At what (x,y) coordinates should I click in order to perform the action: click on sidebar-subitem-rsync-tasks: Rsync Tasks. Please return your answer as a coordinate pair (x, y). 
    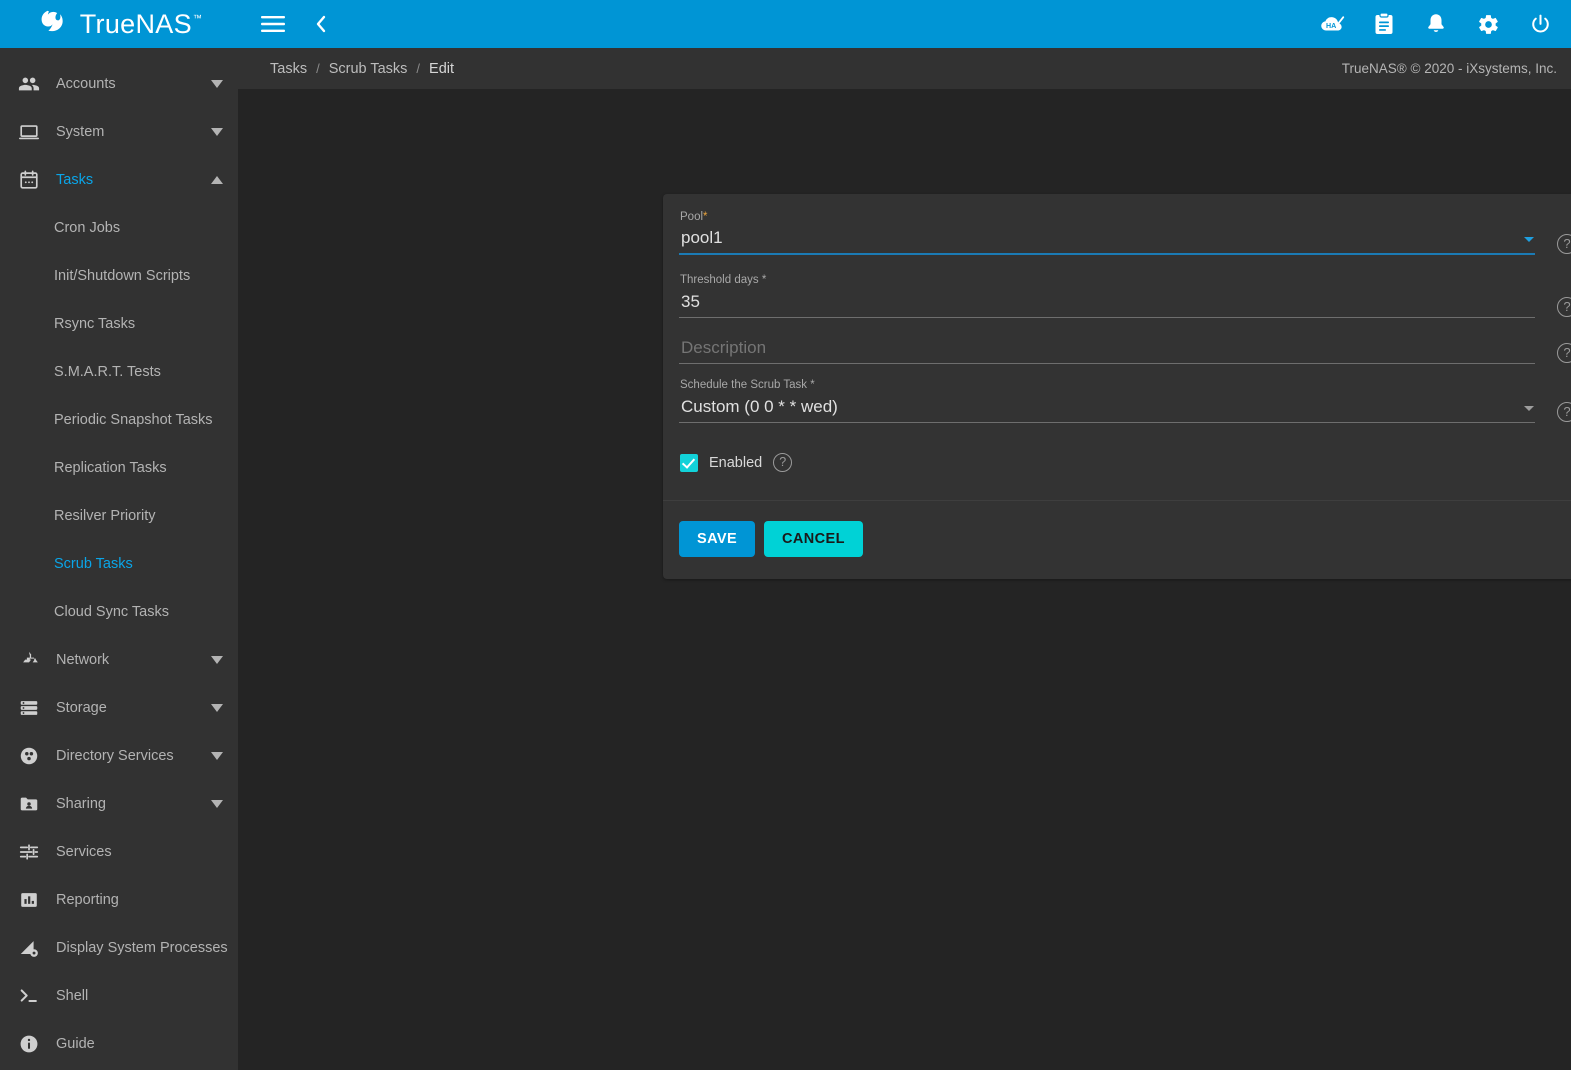
    Looking at the image, I should click on (119, 324).